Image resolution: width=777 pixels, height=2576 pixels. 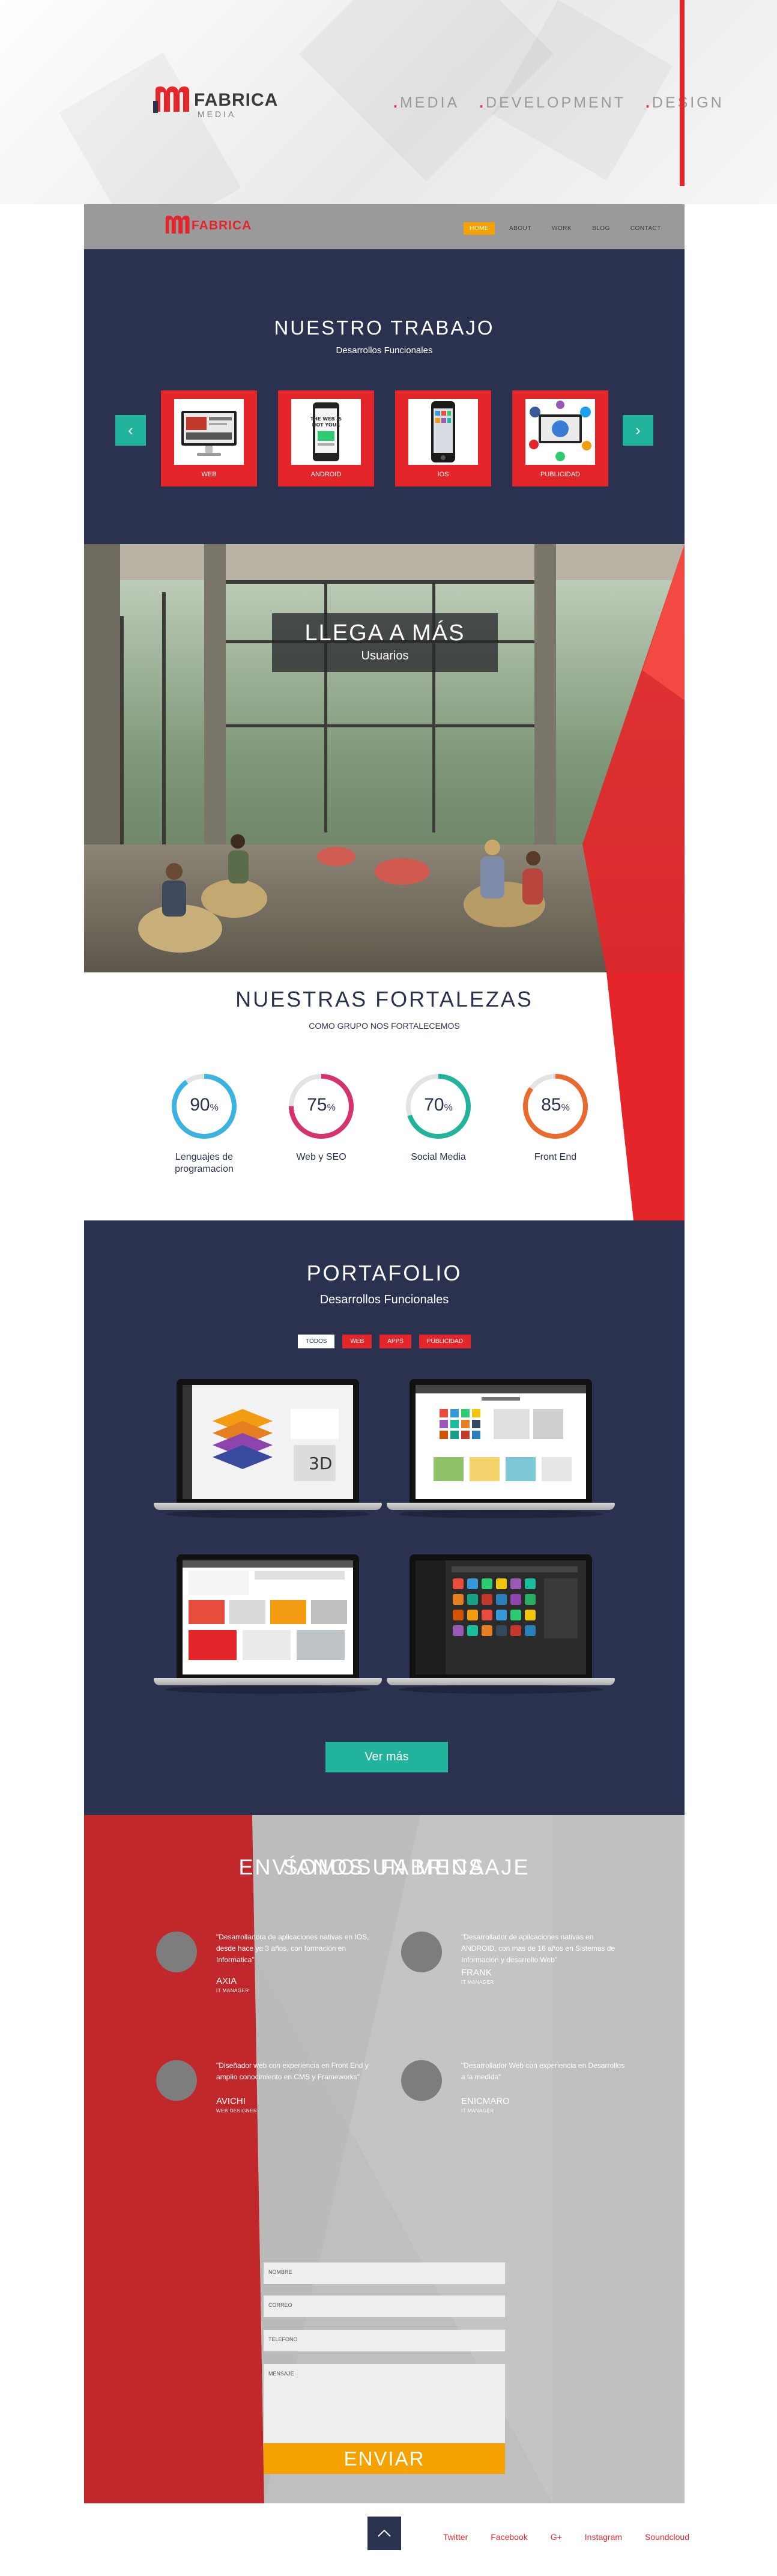 What do you see at coordinates (268, 1449) in the screenshot?
I see `portfolio-item: 3D` at bounding box center [268, 1449].